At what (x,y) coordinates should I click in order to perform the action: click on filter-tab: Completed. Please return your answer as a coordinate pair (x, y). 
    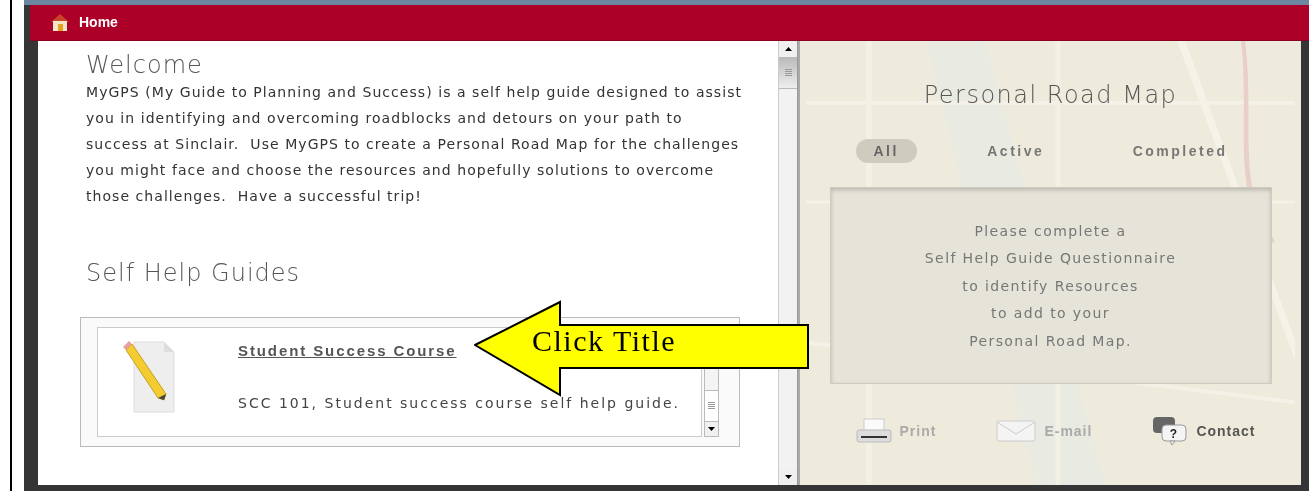
    Looking at the image, I should click on (1180, 150).